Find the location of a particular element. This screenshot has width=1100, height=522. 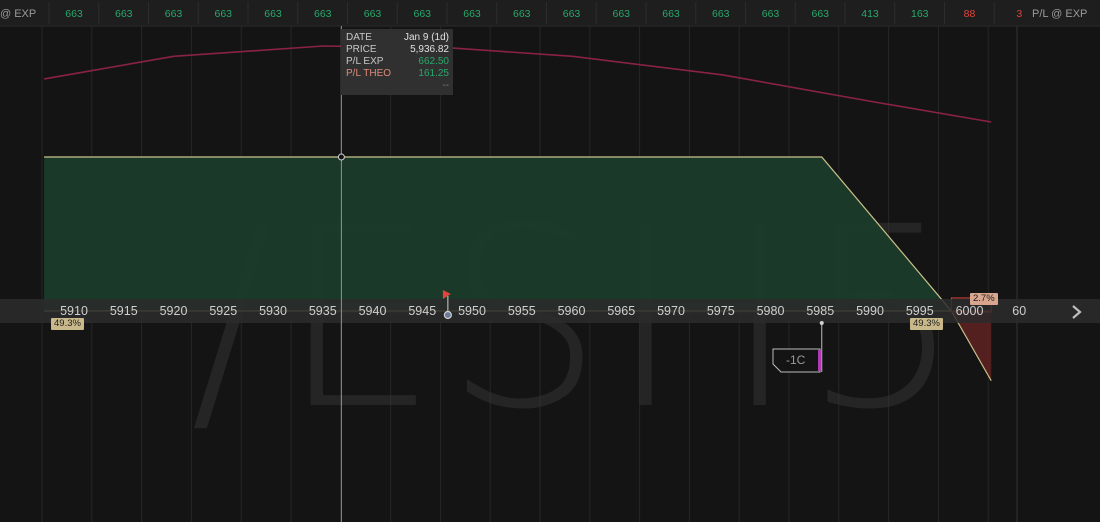

tooltip-extra-row: -- is located at coordinates (397, 86).